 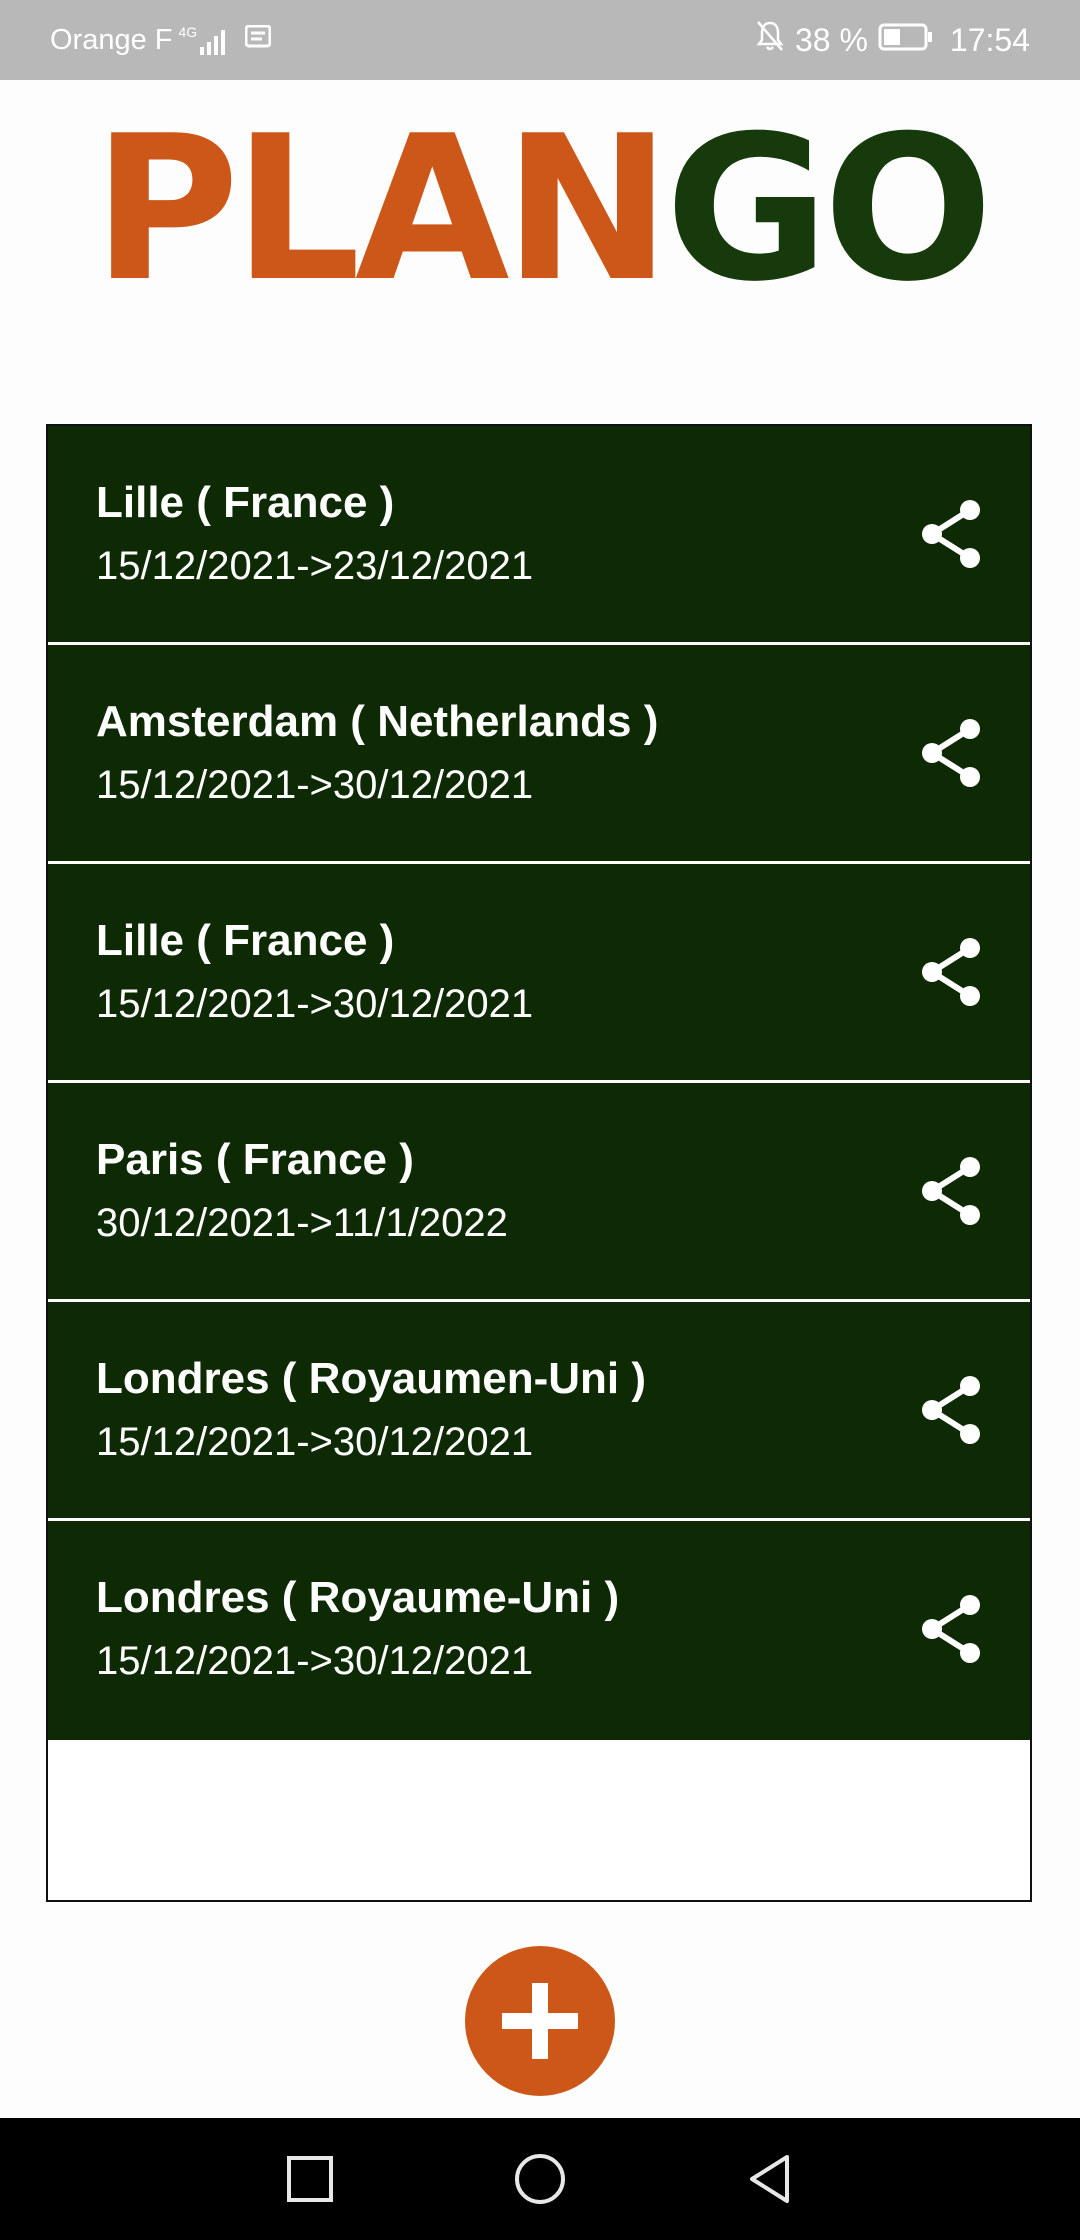 I want to click on add-trip-button, so click(x=540, y=2021).